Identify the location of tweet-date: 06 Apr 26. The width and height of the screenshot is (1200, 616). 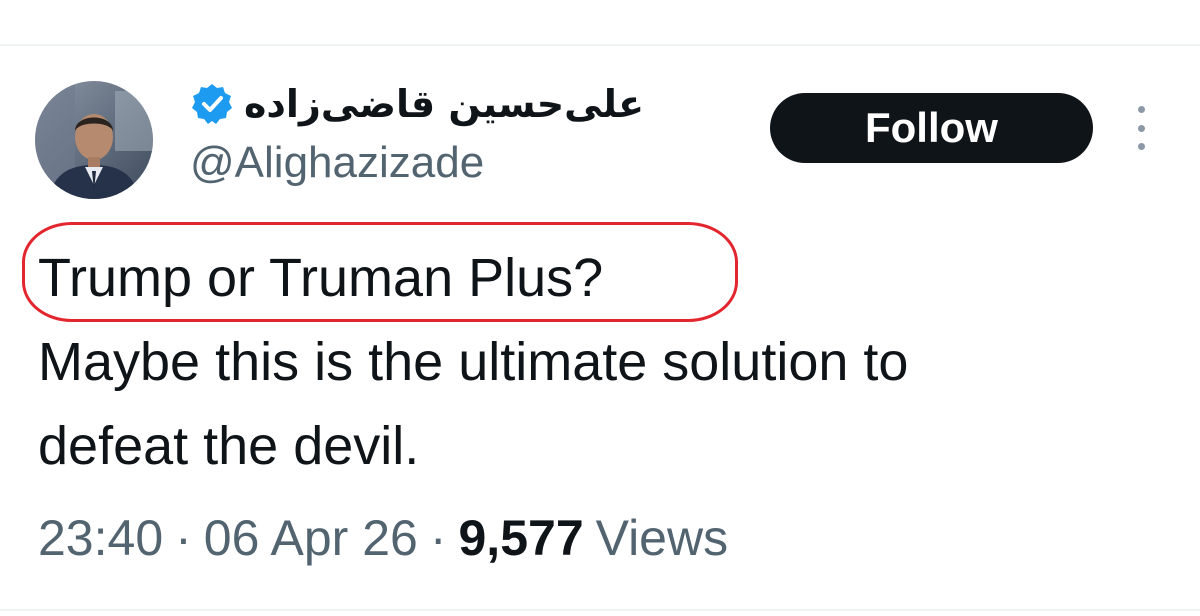
(311, 538).